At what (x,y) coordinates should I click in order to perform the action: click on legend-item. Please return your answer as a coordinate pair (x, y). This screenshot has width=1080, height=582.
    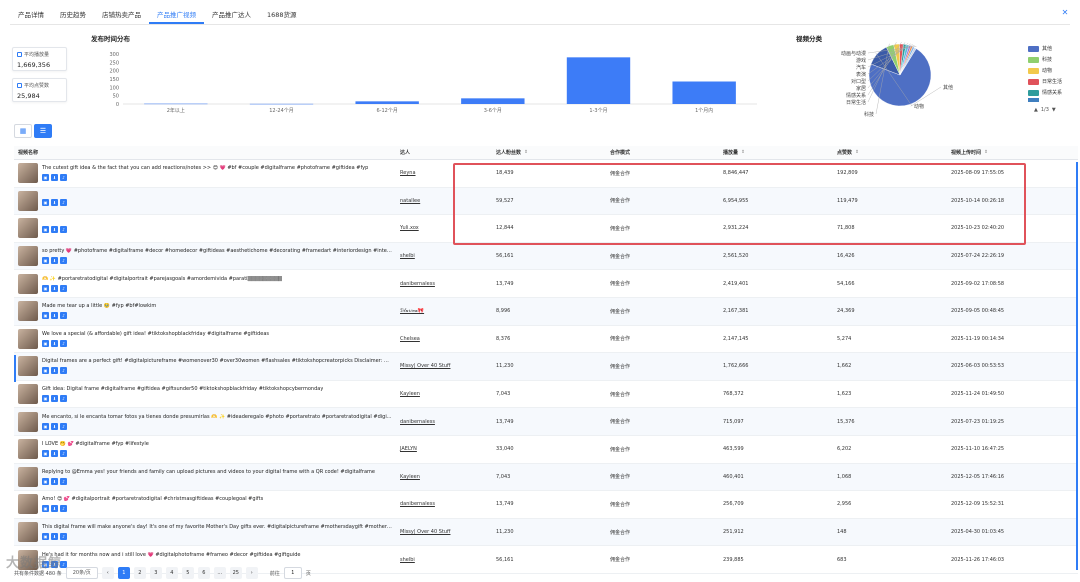
    Looking at the image, I should click on (1052, 100).